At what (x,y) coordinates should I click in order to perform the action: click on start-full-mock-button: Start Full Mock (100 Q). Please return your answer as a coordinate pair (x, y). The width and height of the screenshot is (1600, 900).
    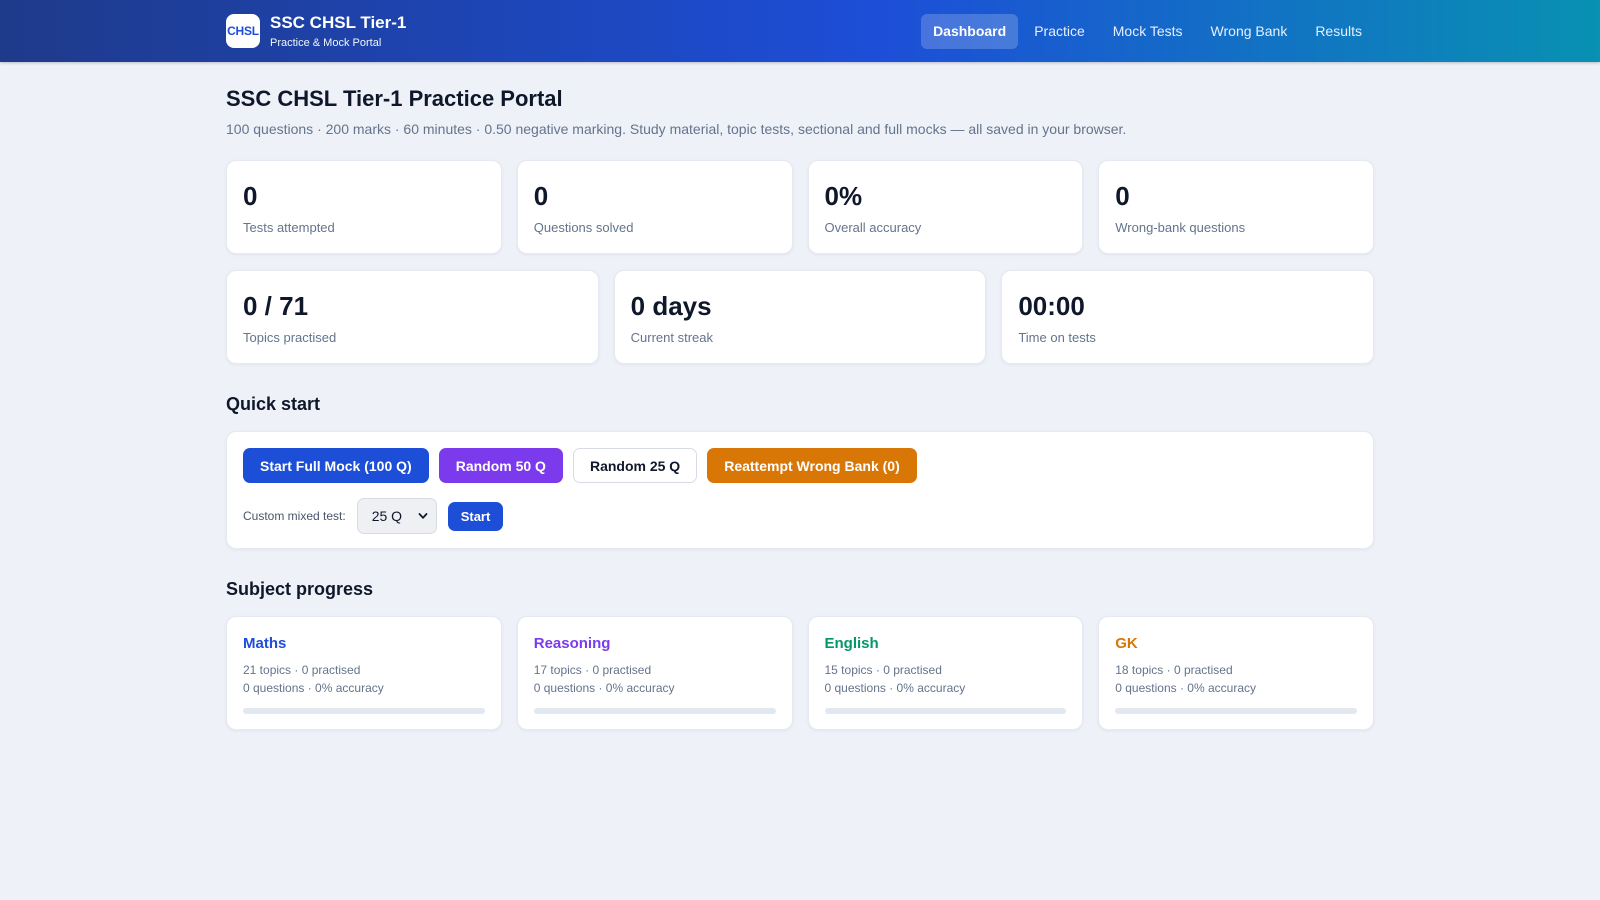
    Looking at the image, I should click on (336, 465).